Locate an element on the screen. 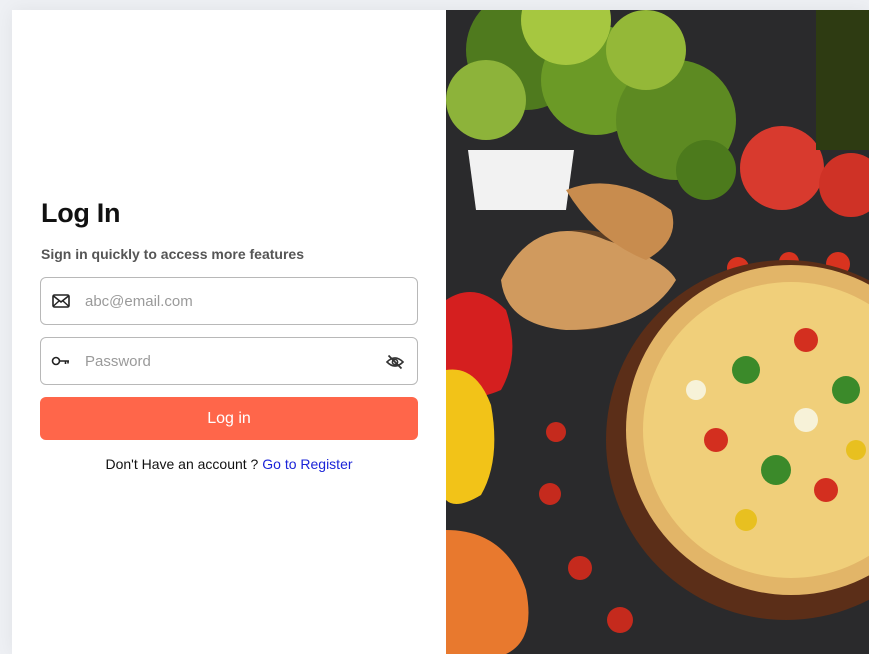  envelope-icon is located at coordinates (61, 301).